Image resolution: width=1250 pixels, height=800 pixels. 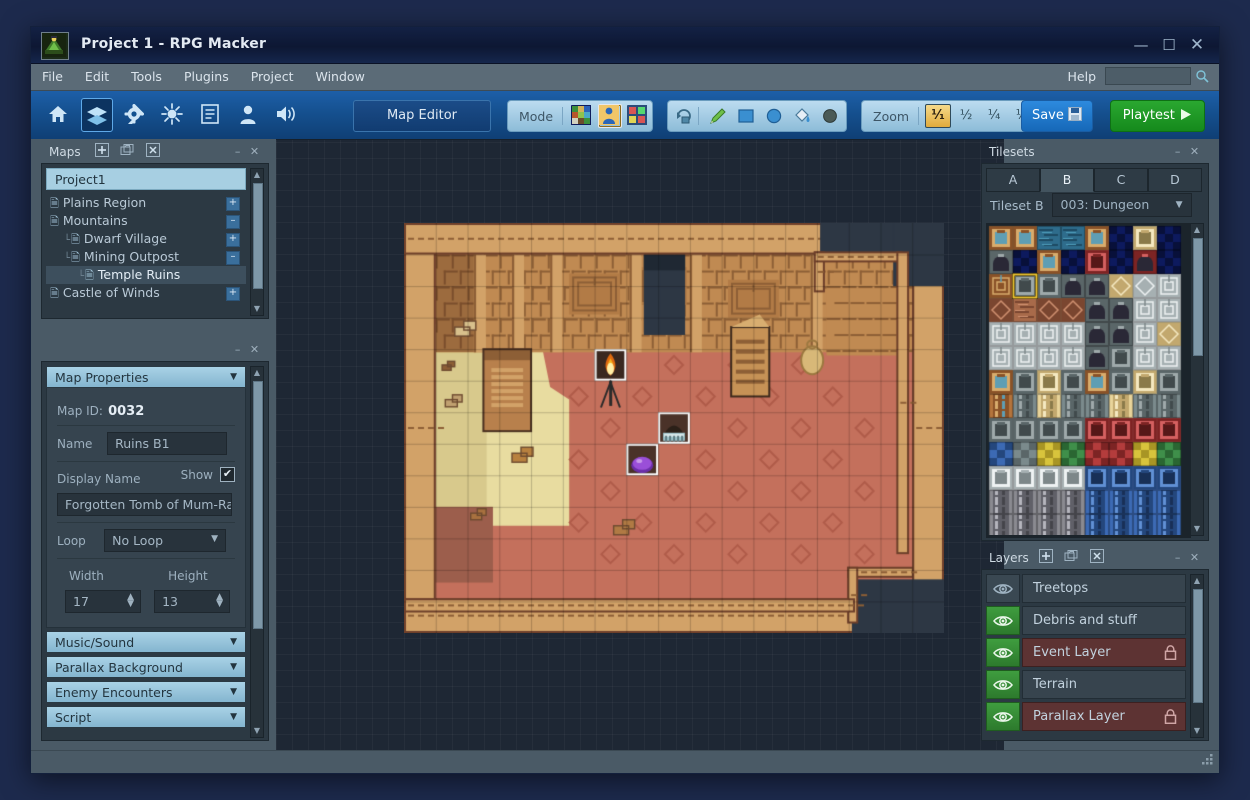 What do you see at coordinates (146, 203) in the screenshot?
I see `map-tree-item: 🗎 Plains Region +` at bounding box center [146, 203].